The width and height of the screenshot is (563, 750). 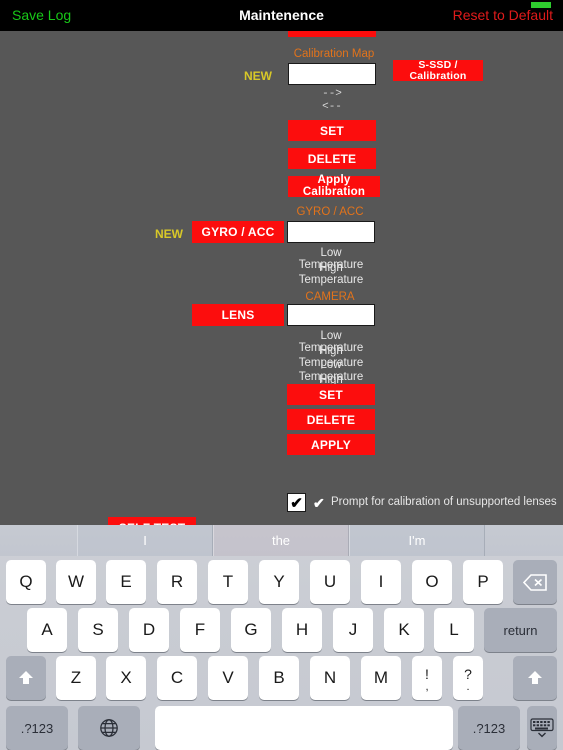 What do you see at coordinates (331, 394) in the screenshot?
I see `camera-set-button: SET` at bounding box center [331, 394].